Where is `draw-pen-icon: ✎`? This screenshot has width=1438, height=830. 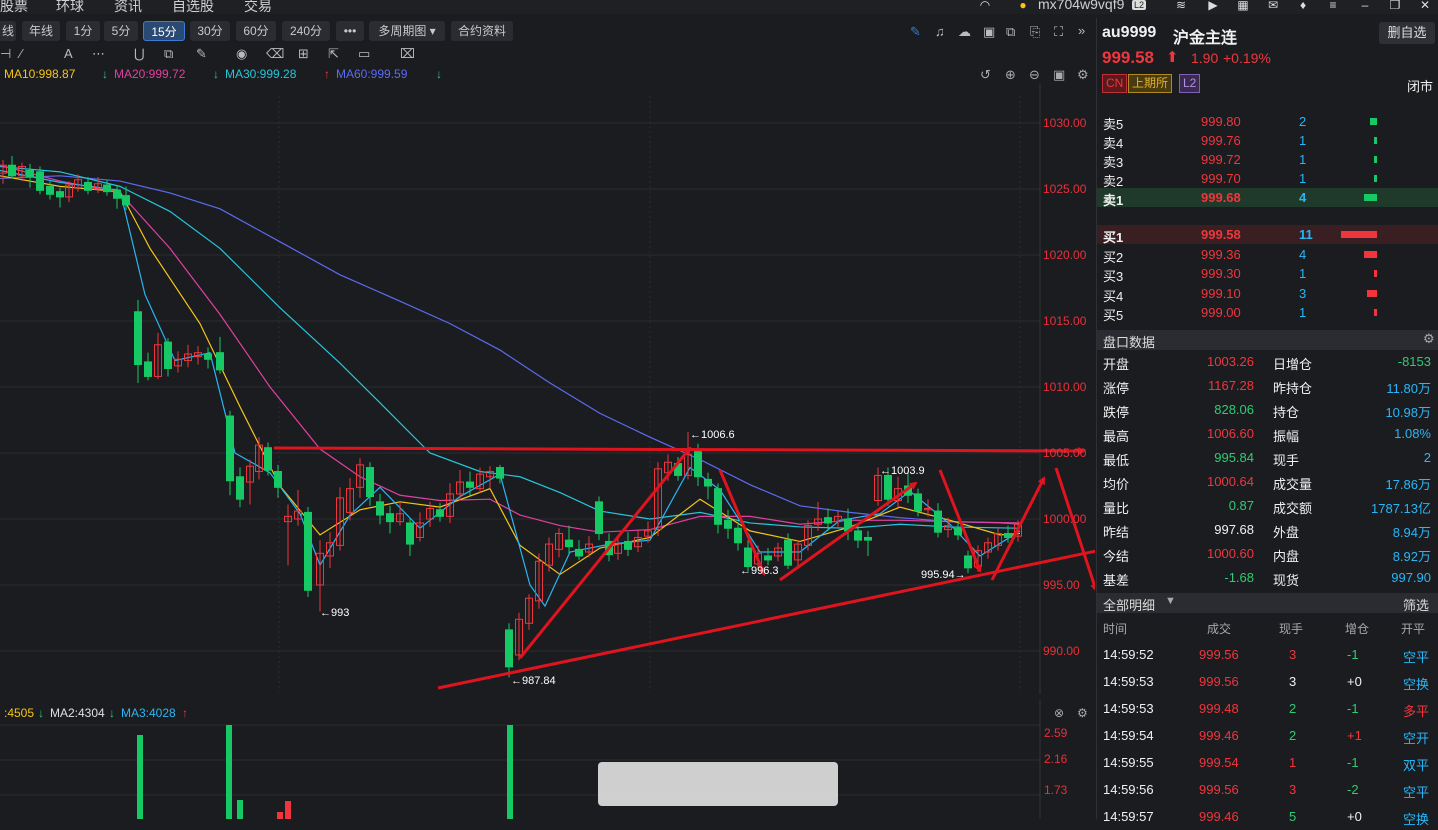 draw-pen-icon: ✎ is located at coordinates (915, 32).